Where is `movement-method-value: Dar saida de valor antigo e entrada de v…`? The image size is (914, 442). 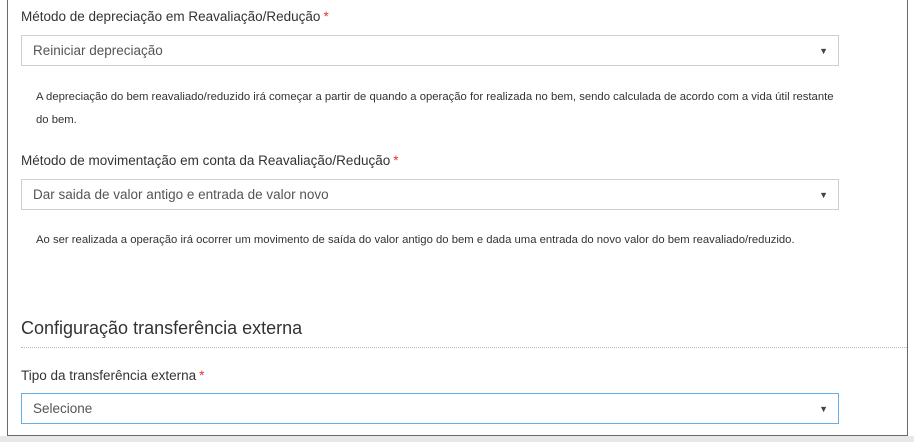
movement-method-value: Dar saida de valor antigo e entrada de v… is located at coordinates (181, 194).